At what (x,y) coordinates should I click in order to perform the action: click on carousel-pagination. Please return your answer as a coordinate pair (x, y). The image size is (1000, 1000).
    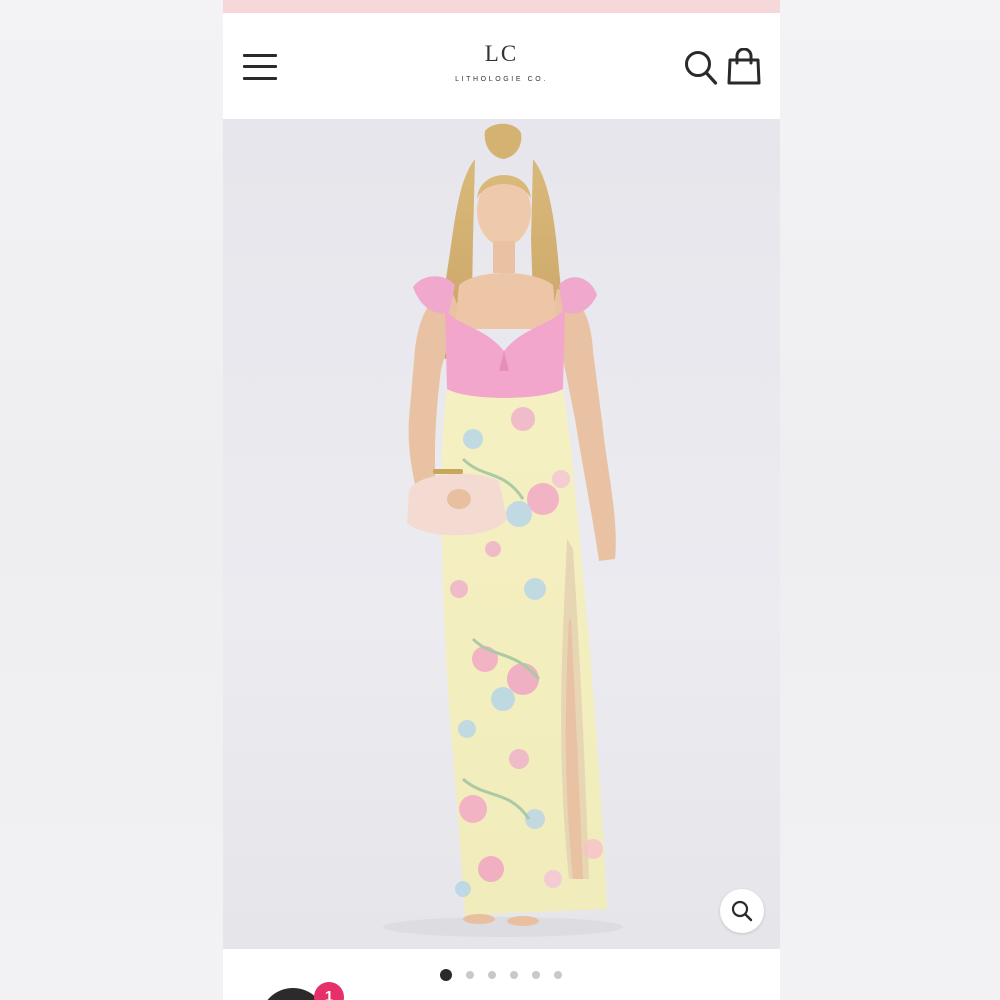
    Looking at the image, I should click on (501, 975).